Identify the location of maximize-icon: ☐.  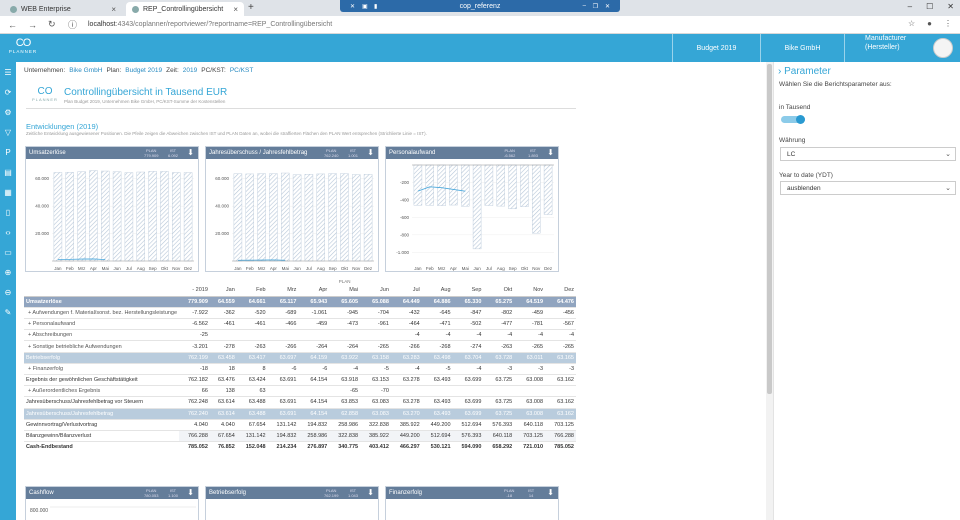
(929, 6).